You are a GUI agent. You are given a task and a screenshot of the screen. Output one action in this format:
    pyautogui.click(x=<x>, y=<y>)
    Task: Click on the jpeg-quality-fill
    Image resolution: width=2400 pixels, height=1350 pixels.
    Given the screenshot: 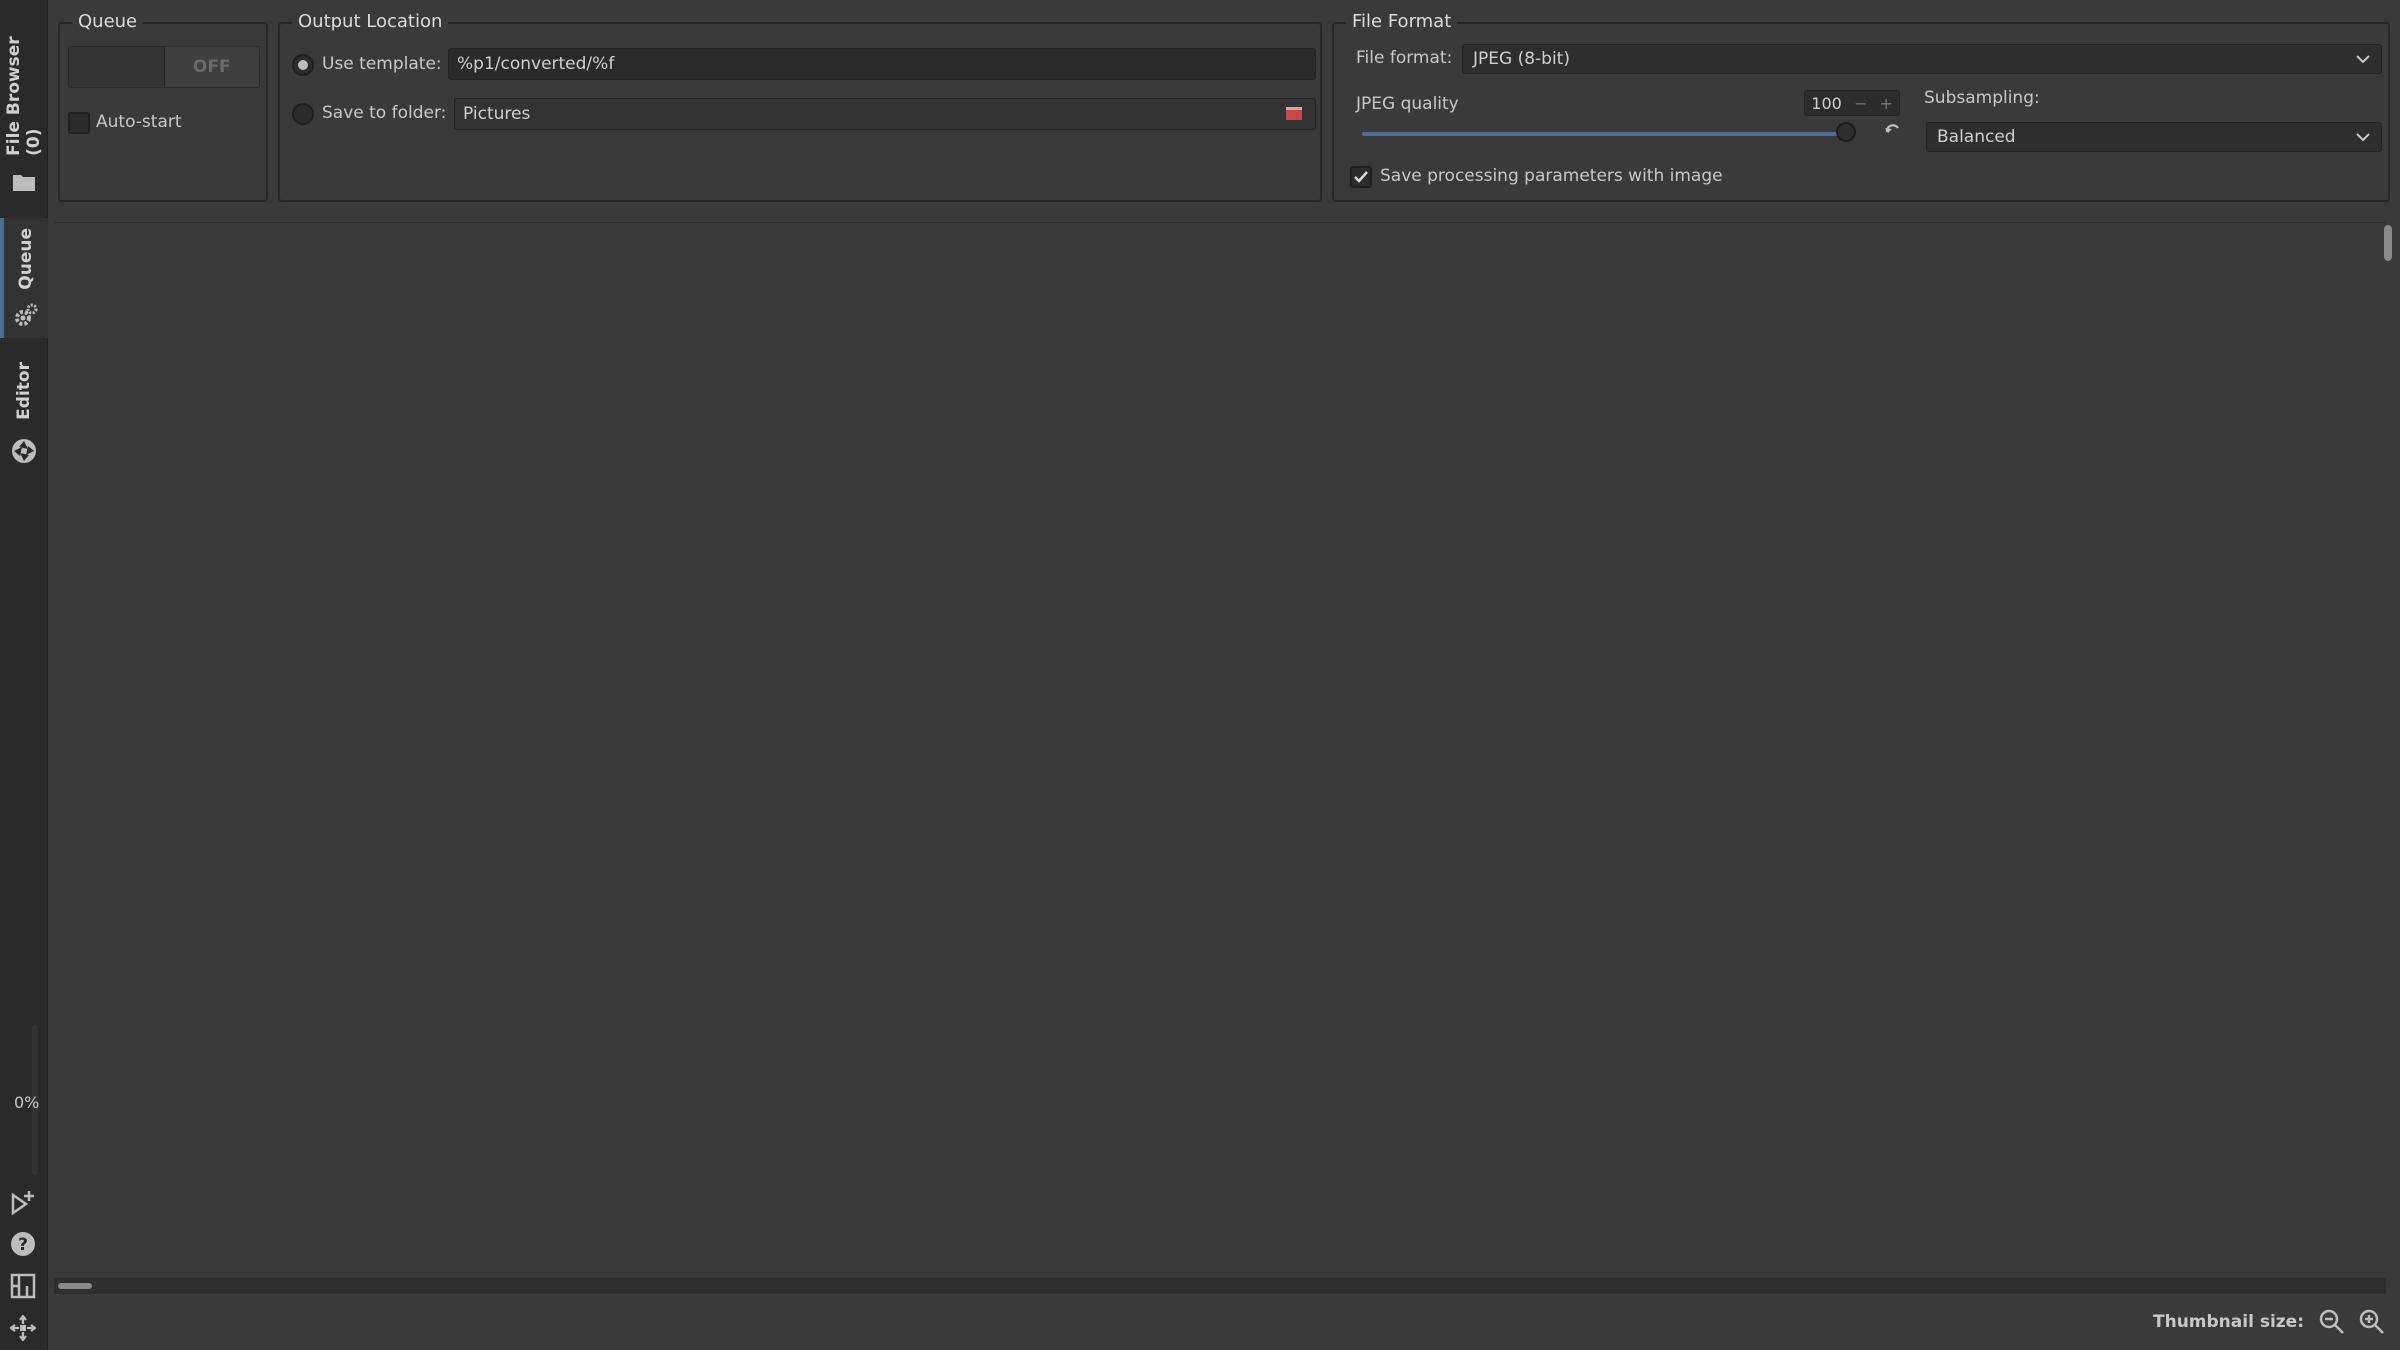 What is the action you would take?
    pyautogui.click(x=1604, y=134)
    